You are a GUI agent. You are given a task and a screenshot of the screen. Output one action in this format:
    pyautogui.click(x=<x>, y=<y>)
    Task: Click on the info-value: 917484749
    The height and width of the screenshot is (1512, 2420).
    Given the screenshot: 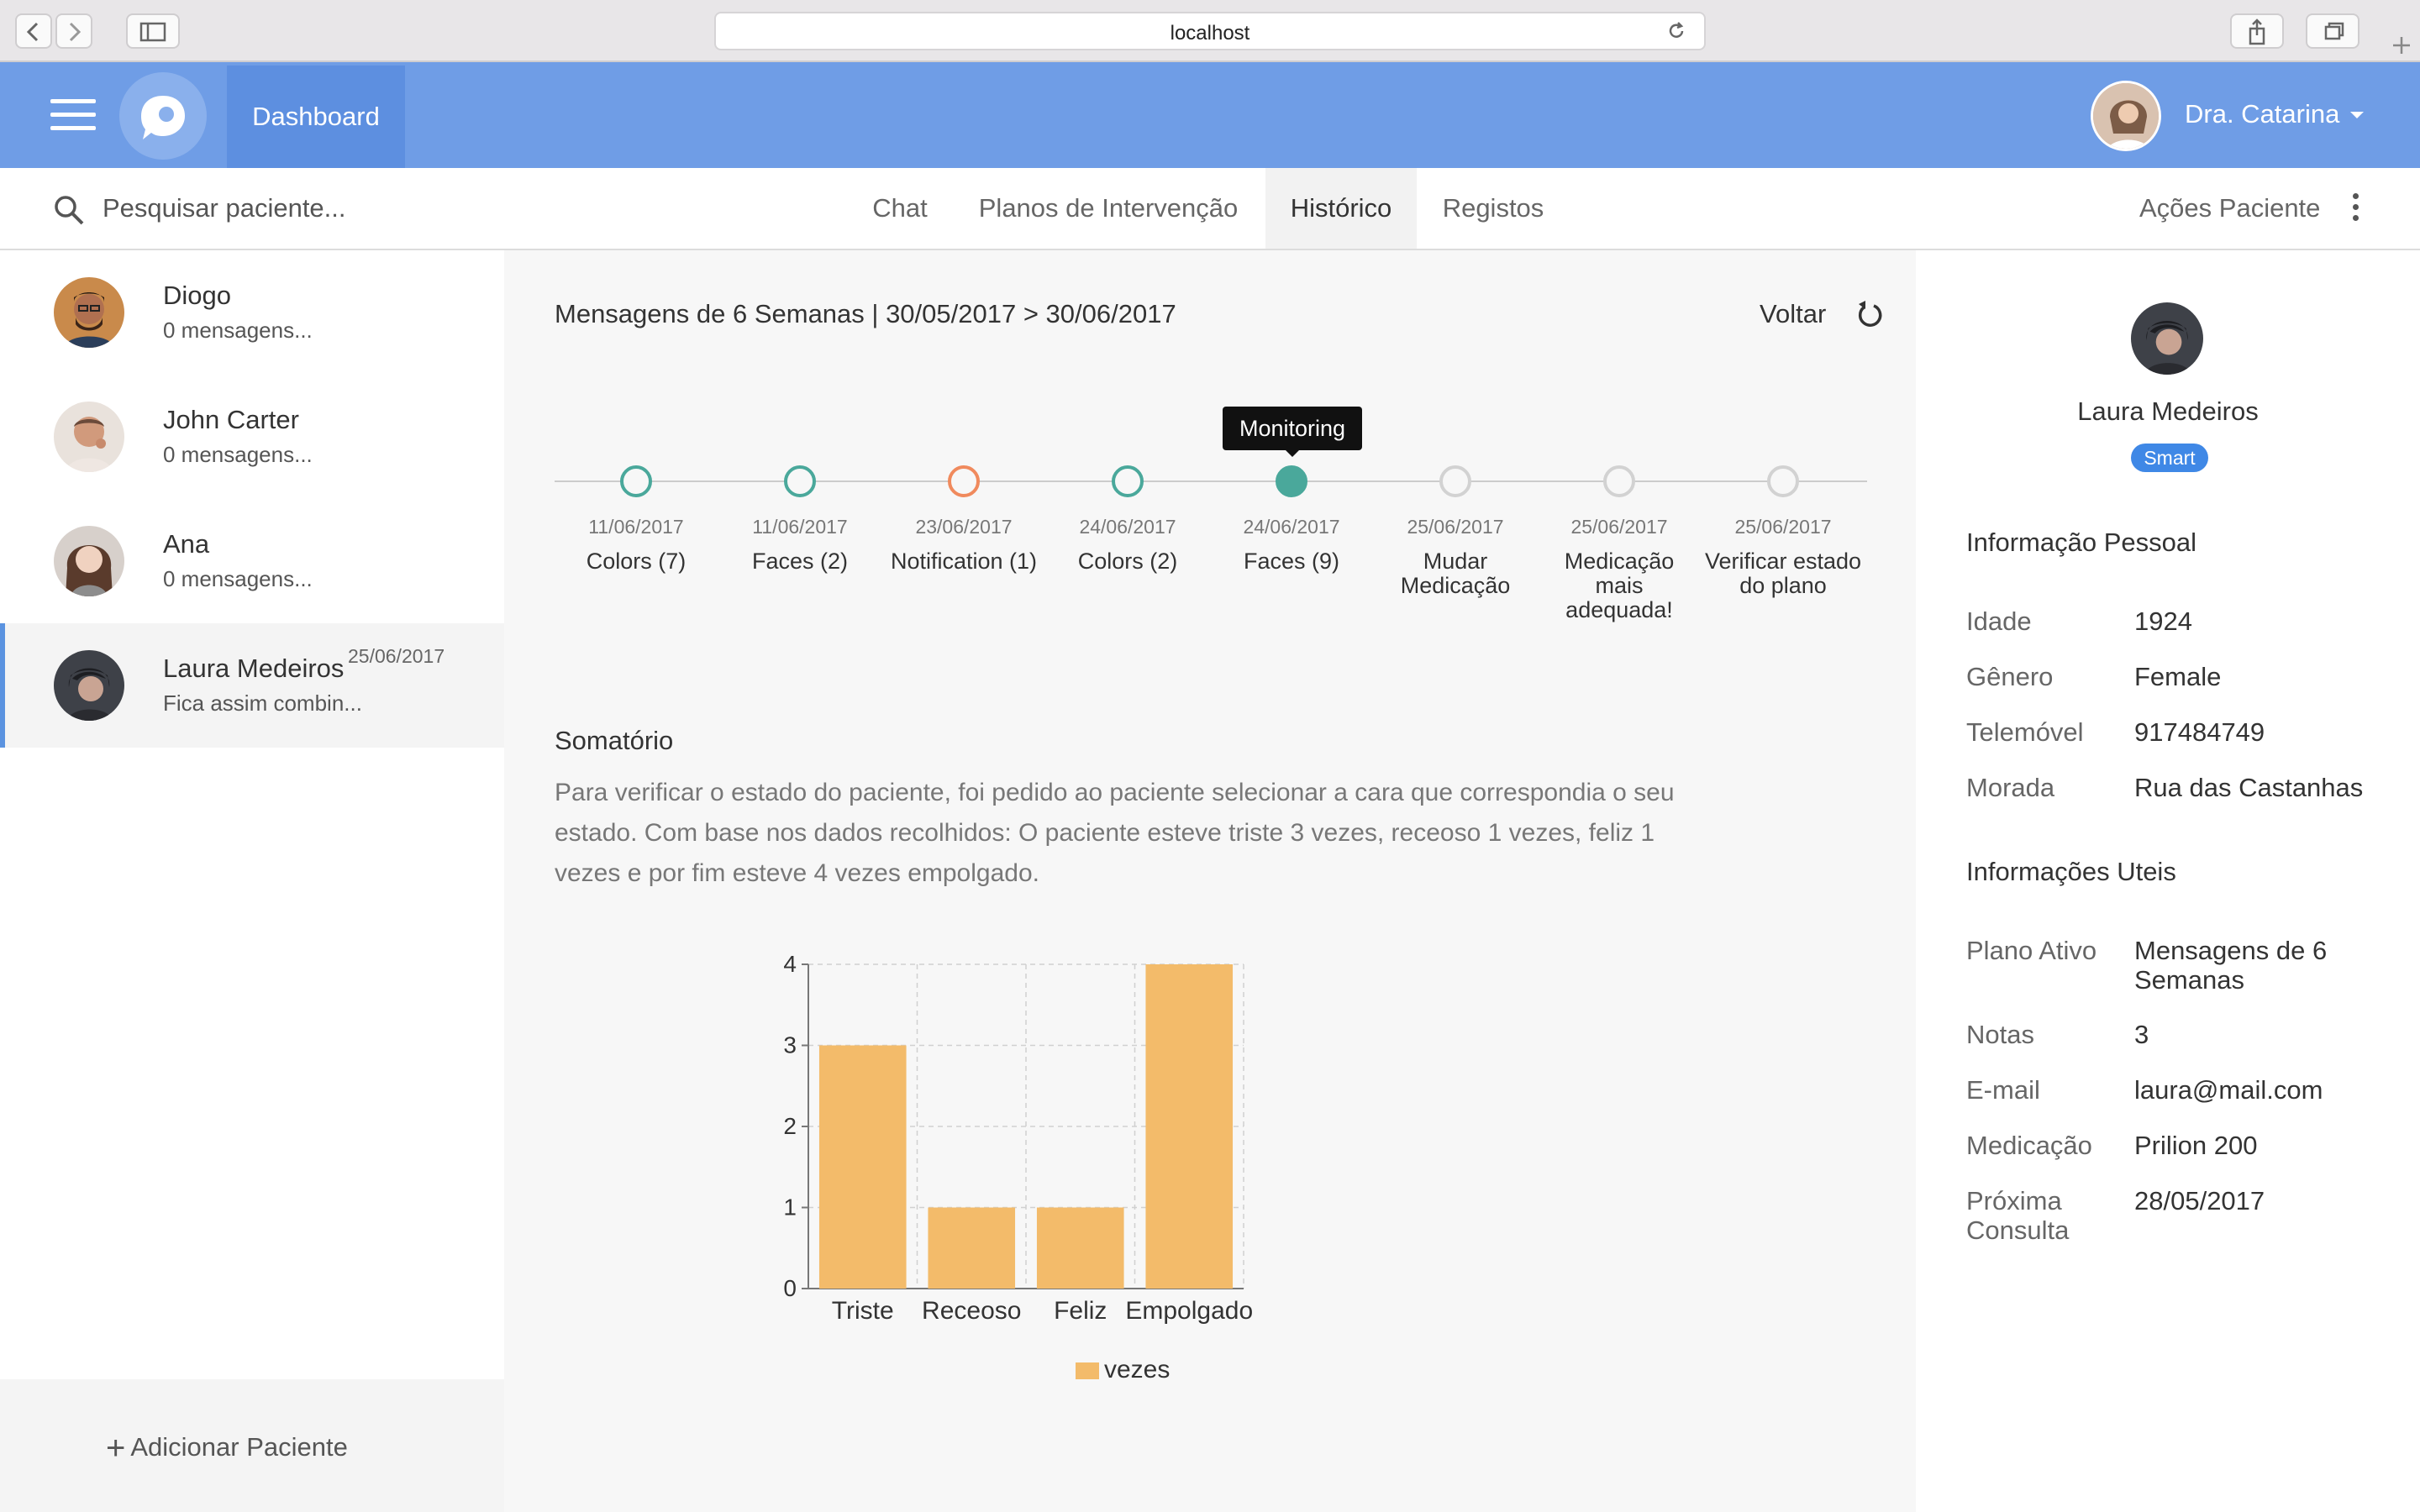 What is the action you would take?
    pyautogui.click(x=2200, y=732)
    